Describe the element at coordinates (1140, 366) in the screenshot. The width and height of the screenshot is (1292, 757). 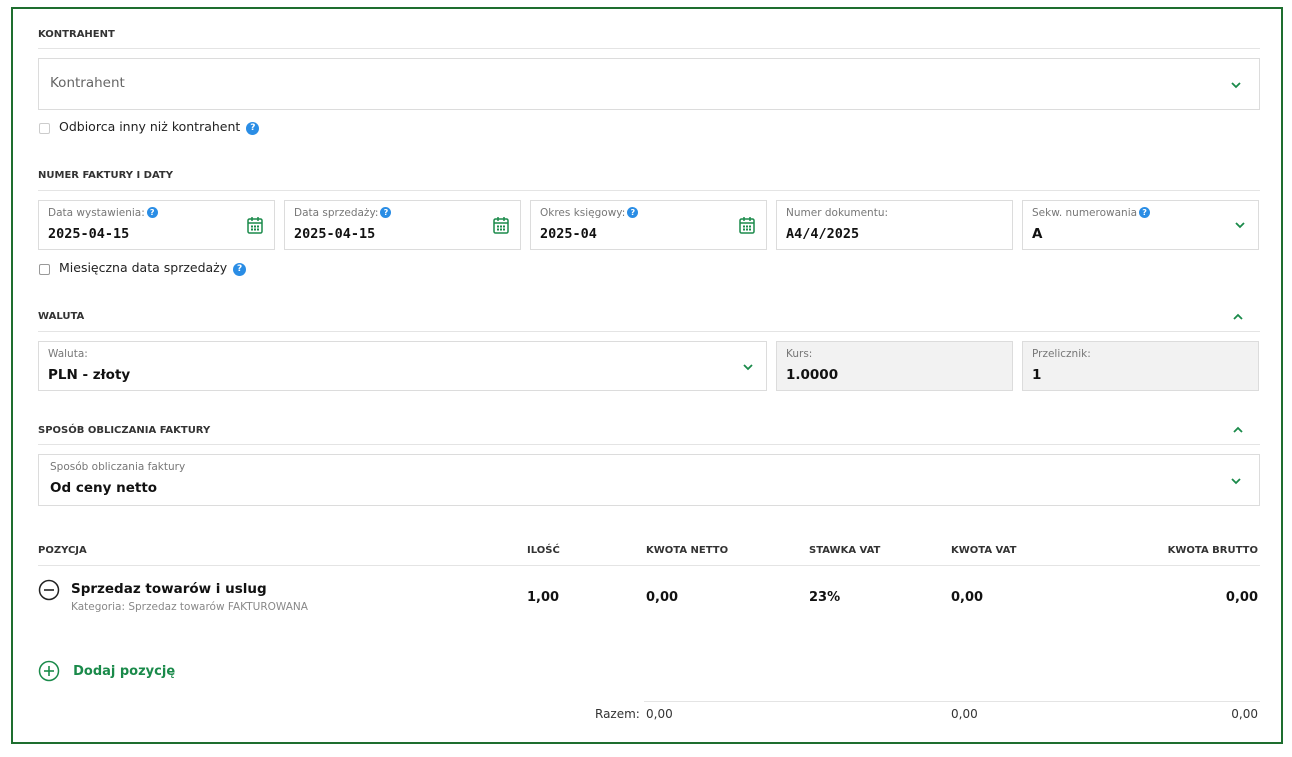
I see `converter-field: Przelicznik: 1` at that location.